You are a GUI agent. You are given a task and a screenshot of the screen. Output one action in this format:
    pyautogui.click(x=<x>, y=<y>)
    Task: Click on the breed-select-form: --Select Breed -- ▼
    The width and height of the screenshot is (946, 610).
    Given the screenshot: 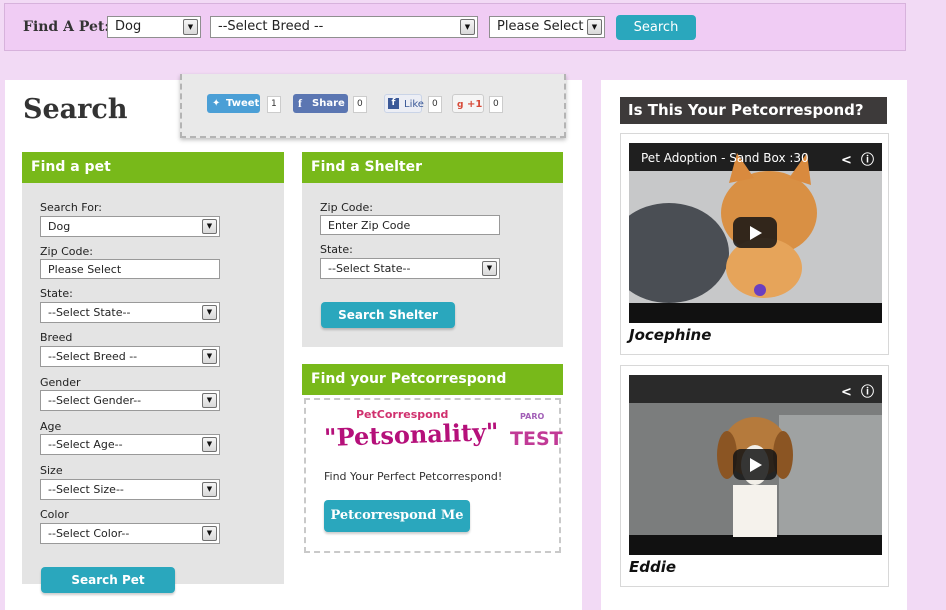 What is the action you would take?
    pyautogui.click(x=130, y=356)
    